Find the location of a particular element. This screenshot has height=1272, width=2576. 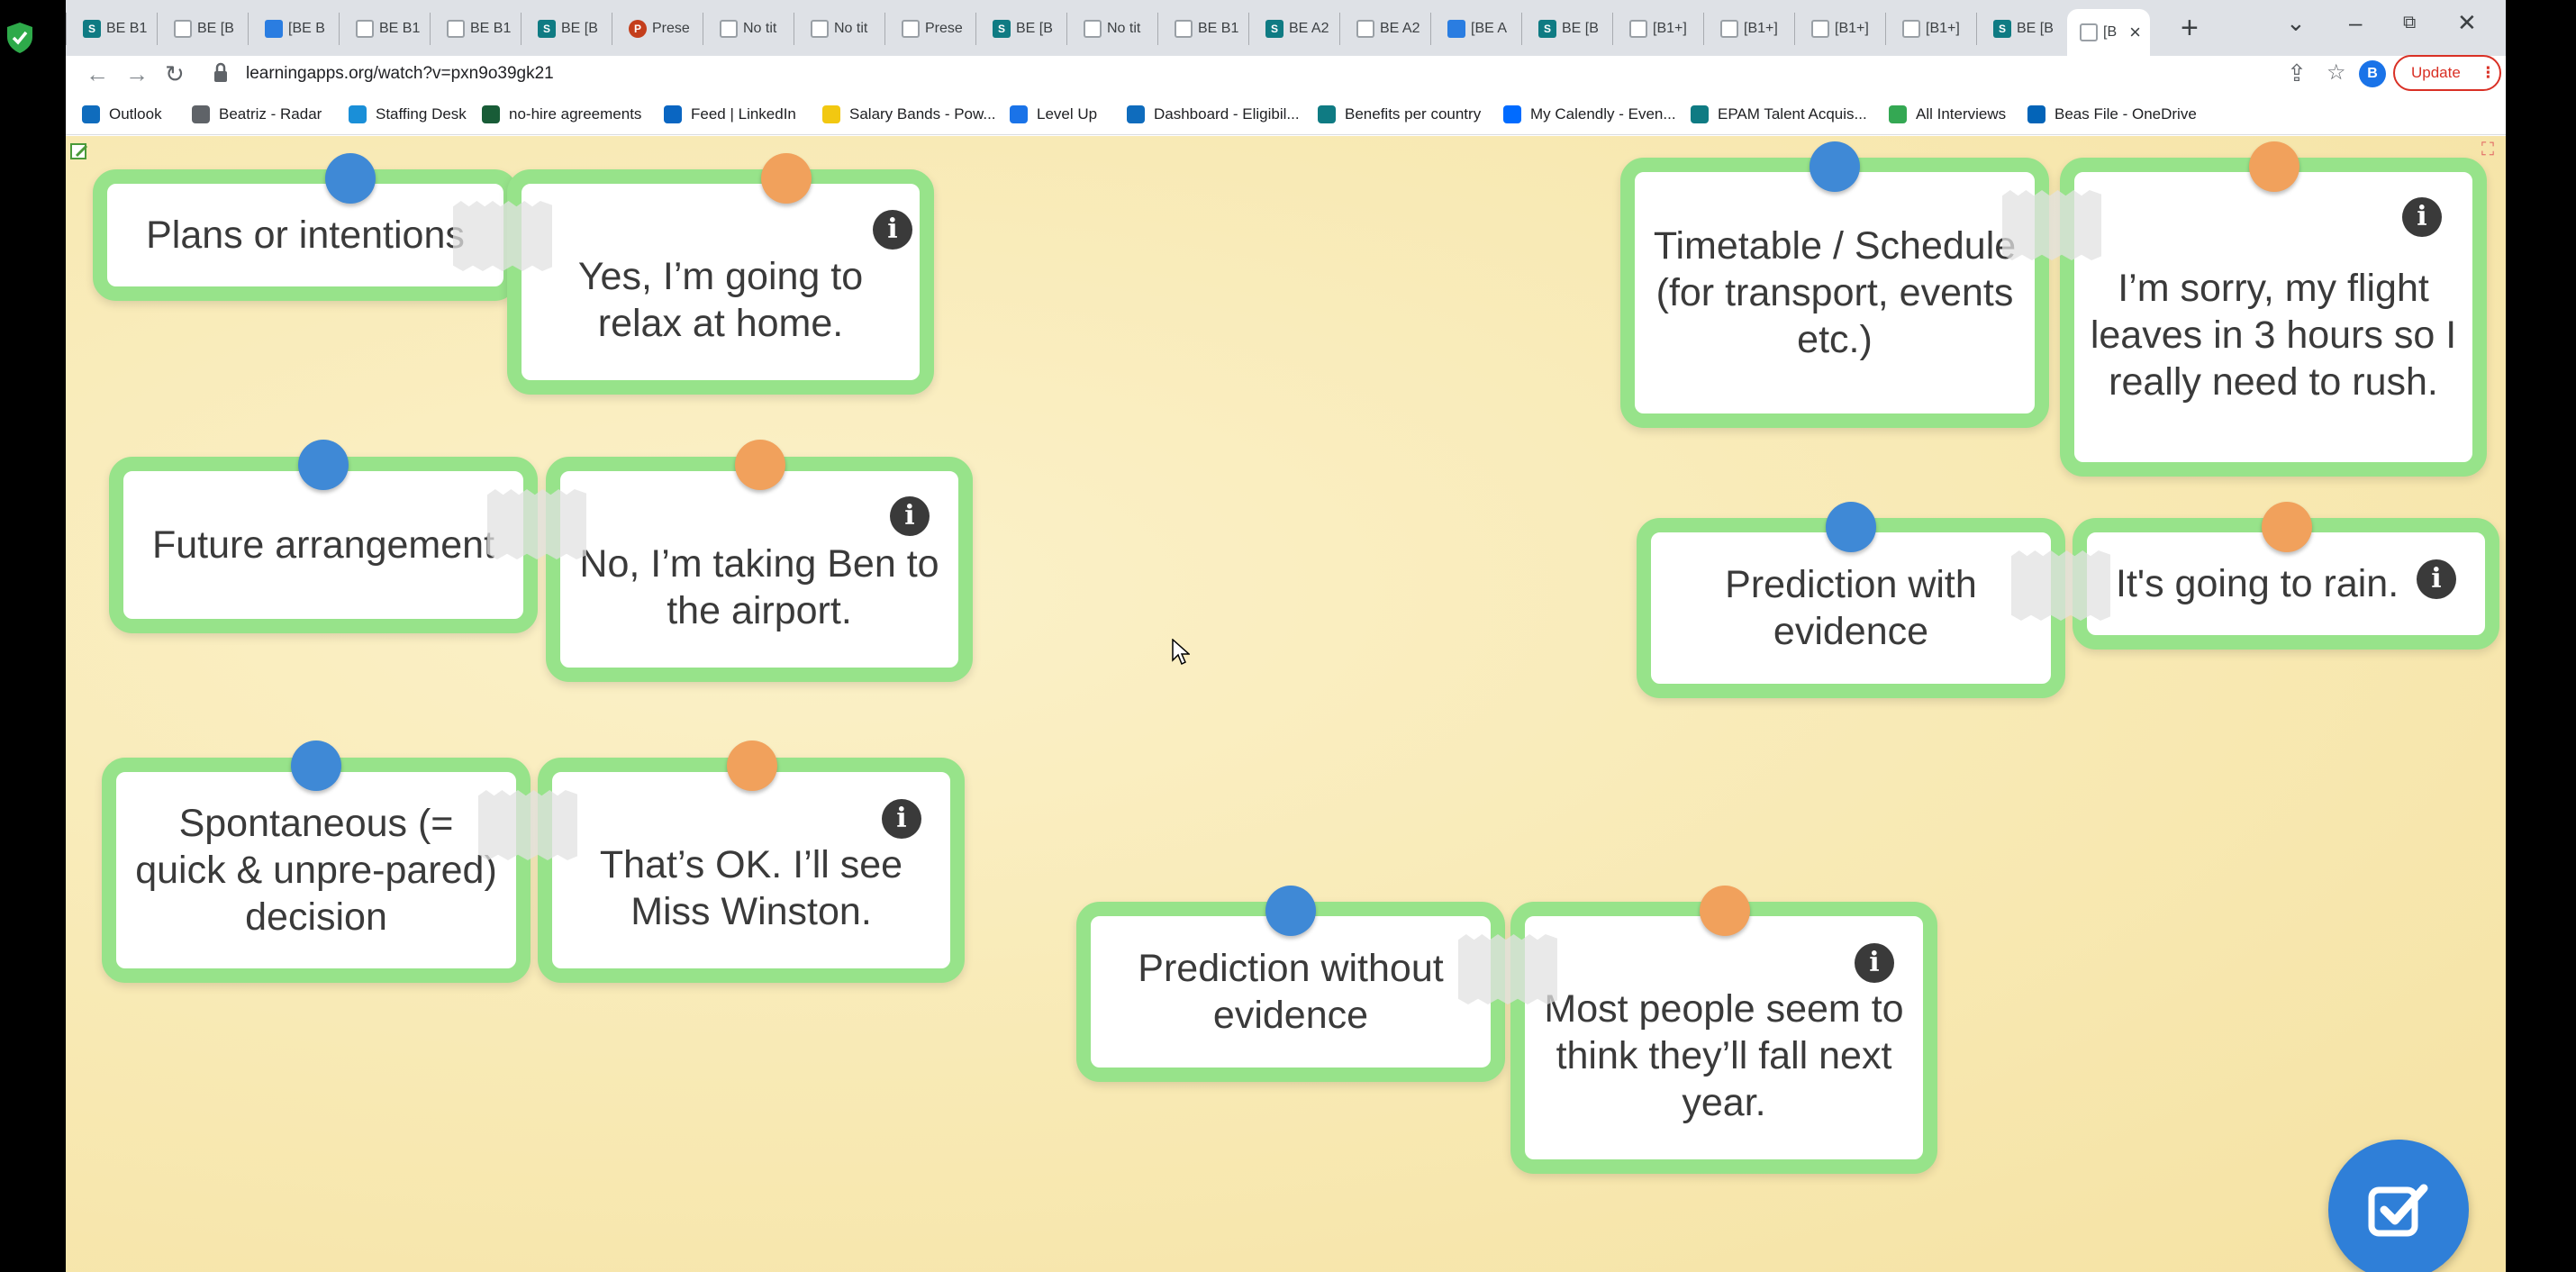

browser-tab: [B × is located at coordinates (2109, 32).